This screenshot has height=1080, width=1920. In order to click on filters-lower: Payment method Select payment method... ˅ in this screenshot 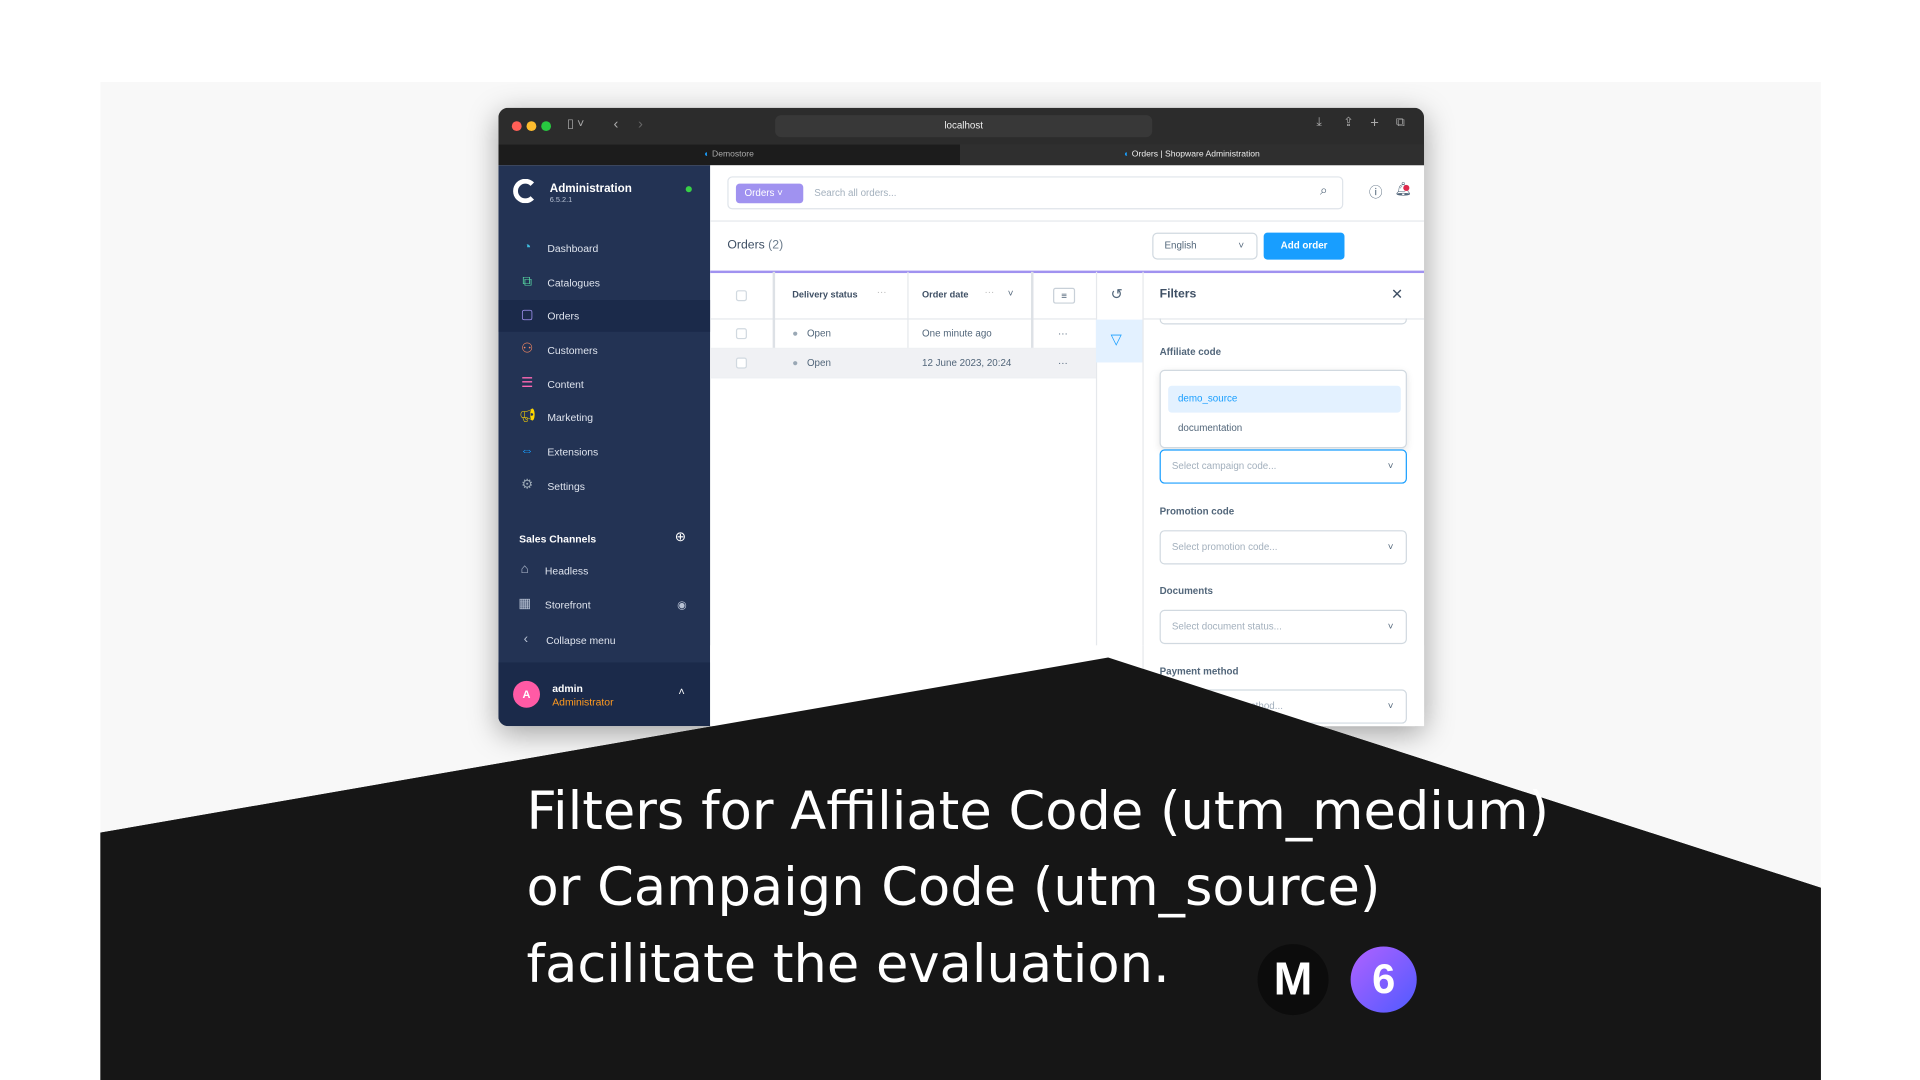, I will do `click(1067, 686)`.